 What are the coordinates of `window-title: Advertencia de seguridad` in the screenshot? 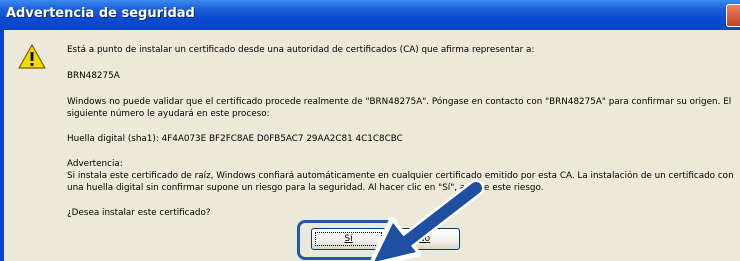 It's located at (100, 13).